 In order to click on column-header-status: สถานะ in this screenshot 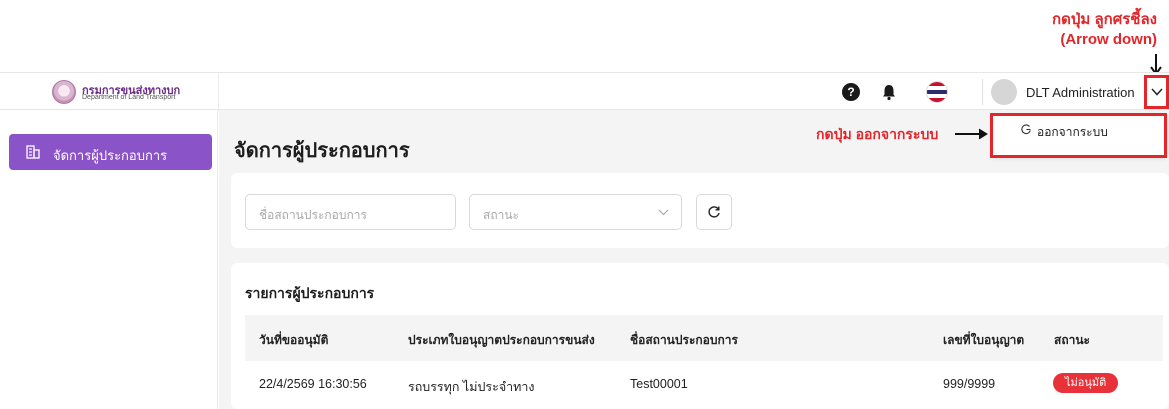, I will do `click(1072, 340)`.